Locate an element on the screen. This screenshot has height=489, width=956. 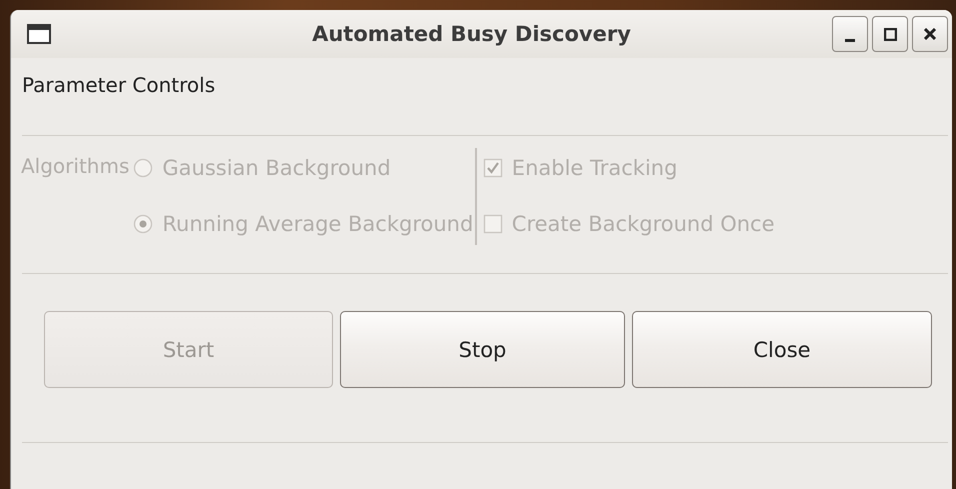
action-button: Stop is located at coordinates (482, 349).